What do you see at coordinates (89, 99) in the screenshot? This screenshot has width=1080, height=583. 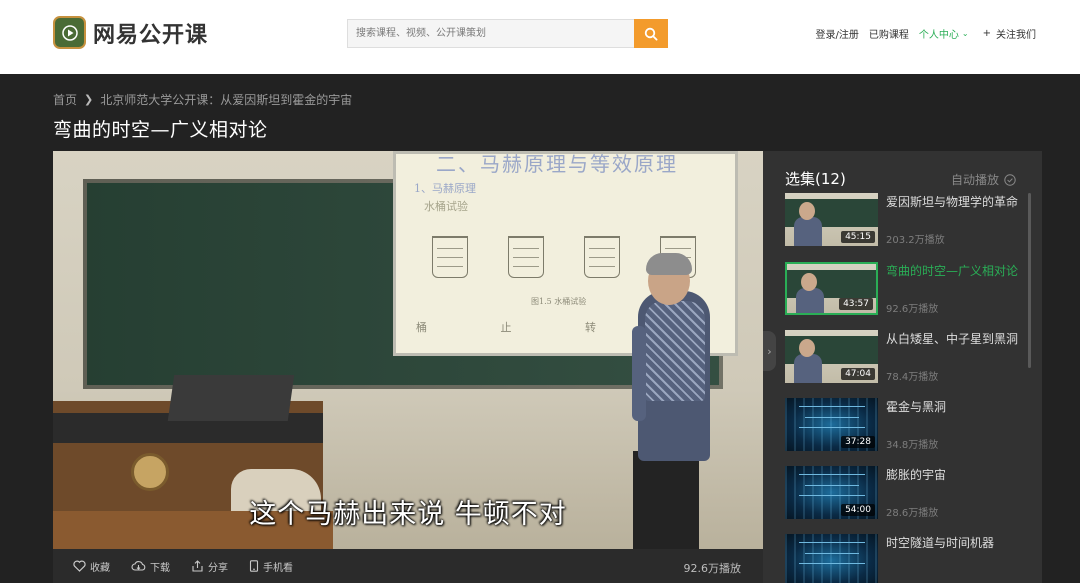 I see `chevron-right-icon: ❯` at bounding box center [89, 99].